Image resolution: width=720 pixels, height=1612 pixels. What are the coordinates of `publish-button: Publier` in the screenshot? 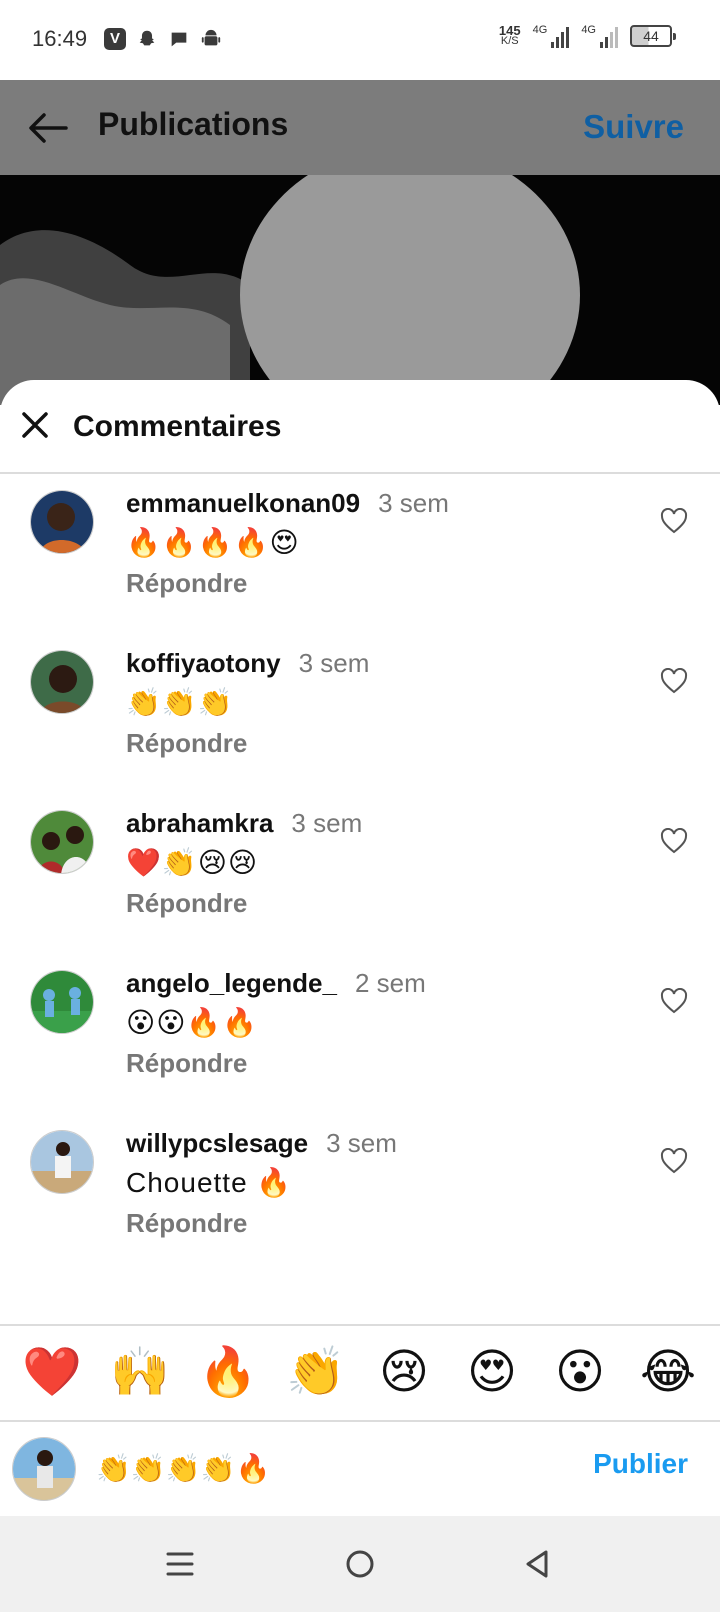 It's located at (640, 1464).